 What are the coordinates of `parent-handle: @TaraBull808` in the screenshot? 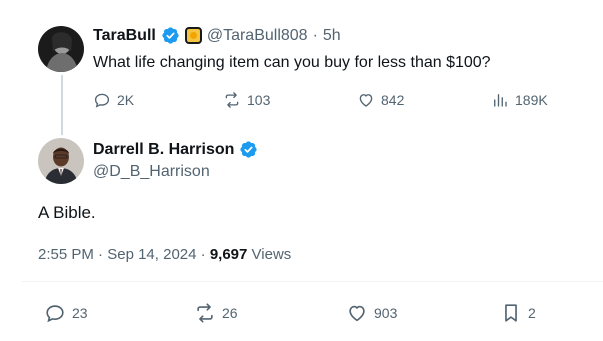 It's located at (257, 36).